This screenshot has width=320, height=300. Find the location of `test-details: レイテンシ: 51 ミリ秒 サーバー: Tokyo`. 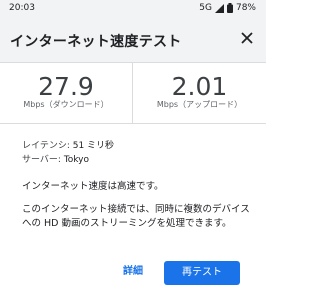

test-details: レイテンシ: 51 ミリ秒 サーバー: Tokyo is located at coordinates (68, 153).